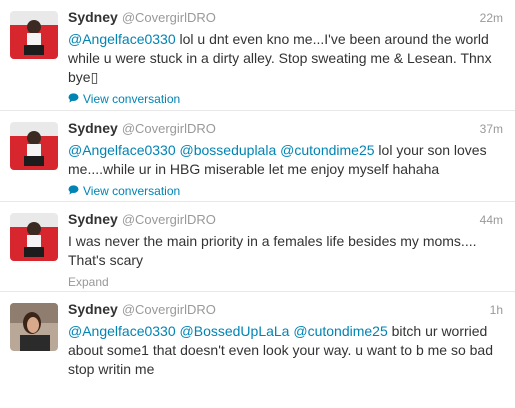 The image size is (515, 408). Describe the element at coordinates (285, 129) in the screenshot. I see `tweet-header: Sydney @CovergirlDRO 37m` at that location.